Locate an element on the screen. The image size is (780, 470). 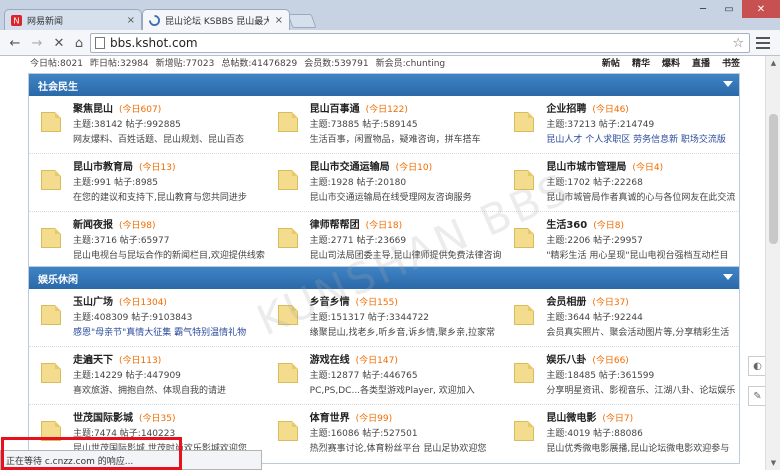
forum-name: 律师帮帮团 is located at coordinates (335, 225).